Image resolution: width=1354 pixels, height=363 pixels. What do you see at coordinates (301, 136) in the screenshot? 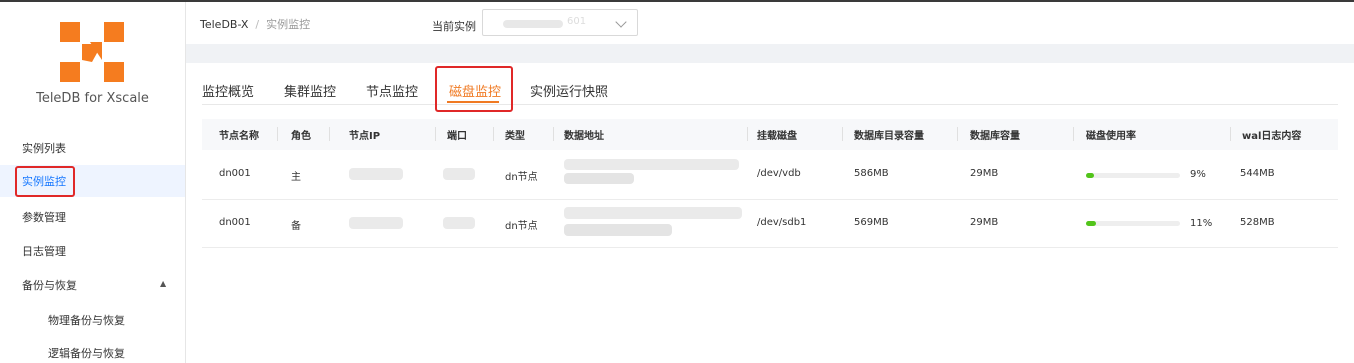
I see `col-role: 角色` at bounding box center [301, 136].